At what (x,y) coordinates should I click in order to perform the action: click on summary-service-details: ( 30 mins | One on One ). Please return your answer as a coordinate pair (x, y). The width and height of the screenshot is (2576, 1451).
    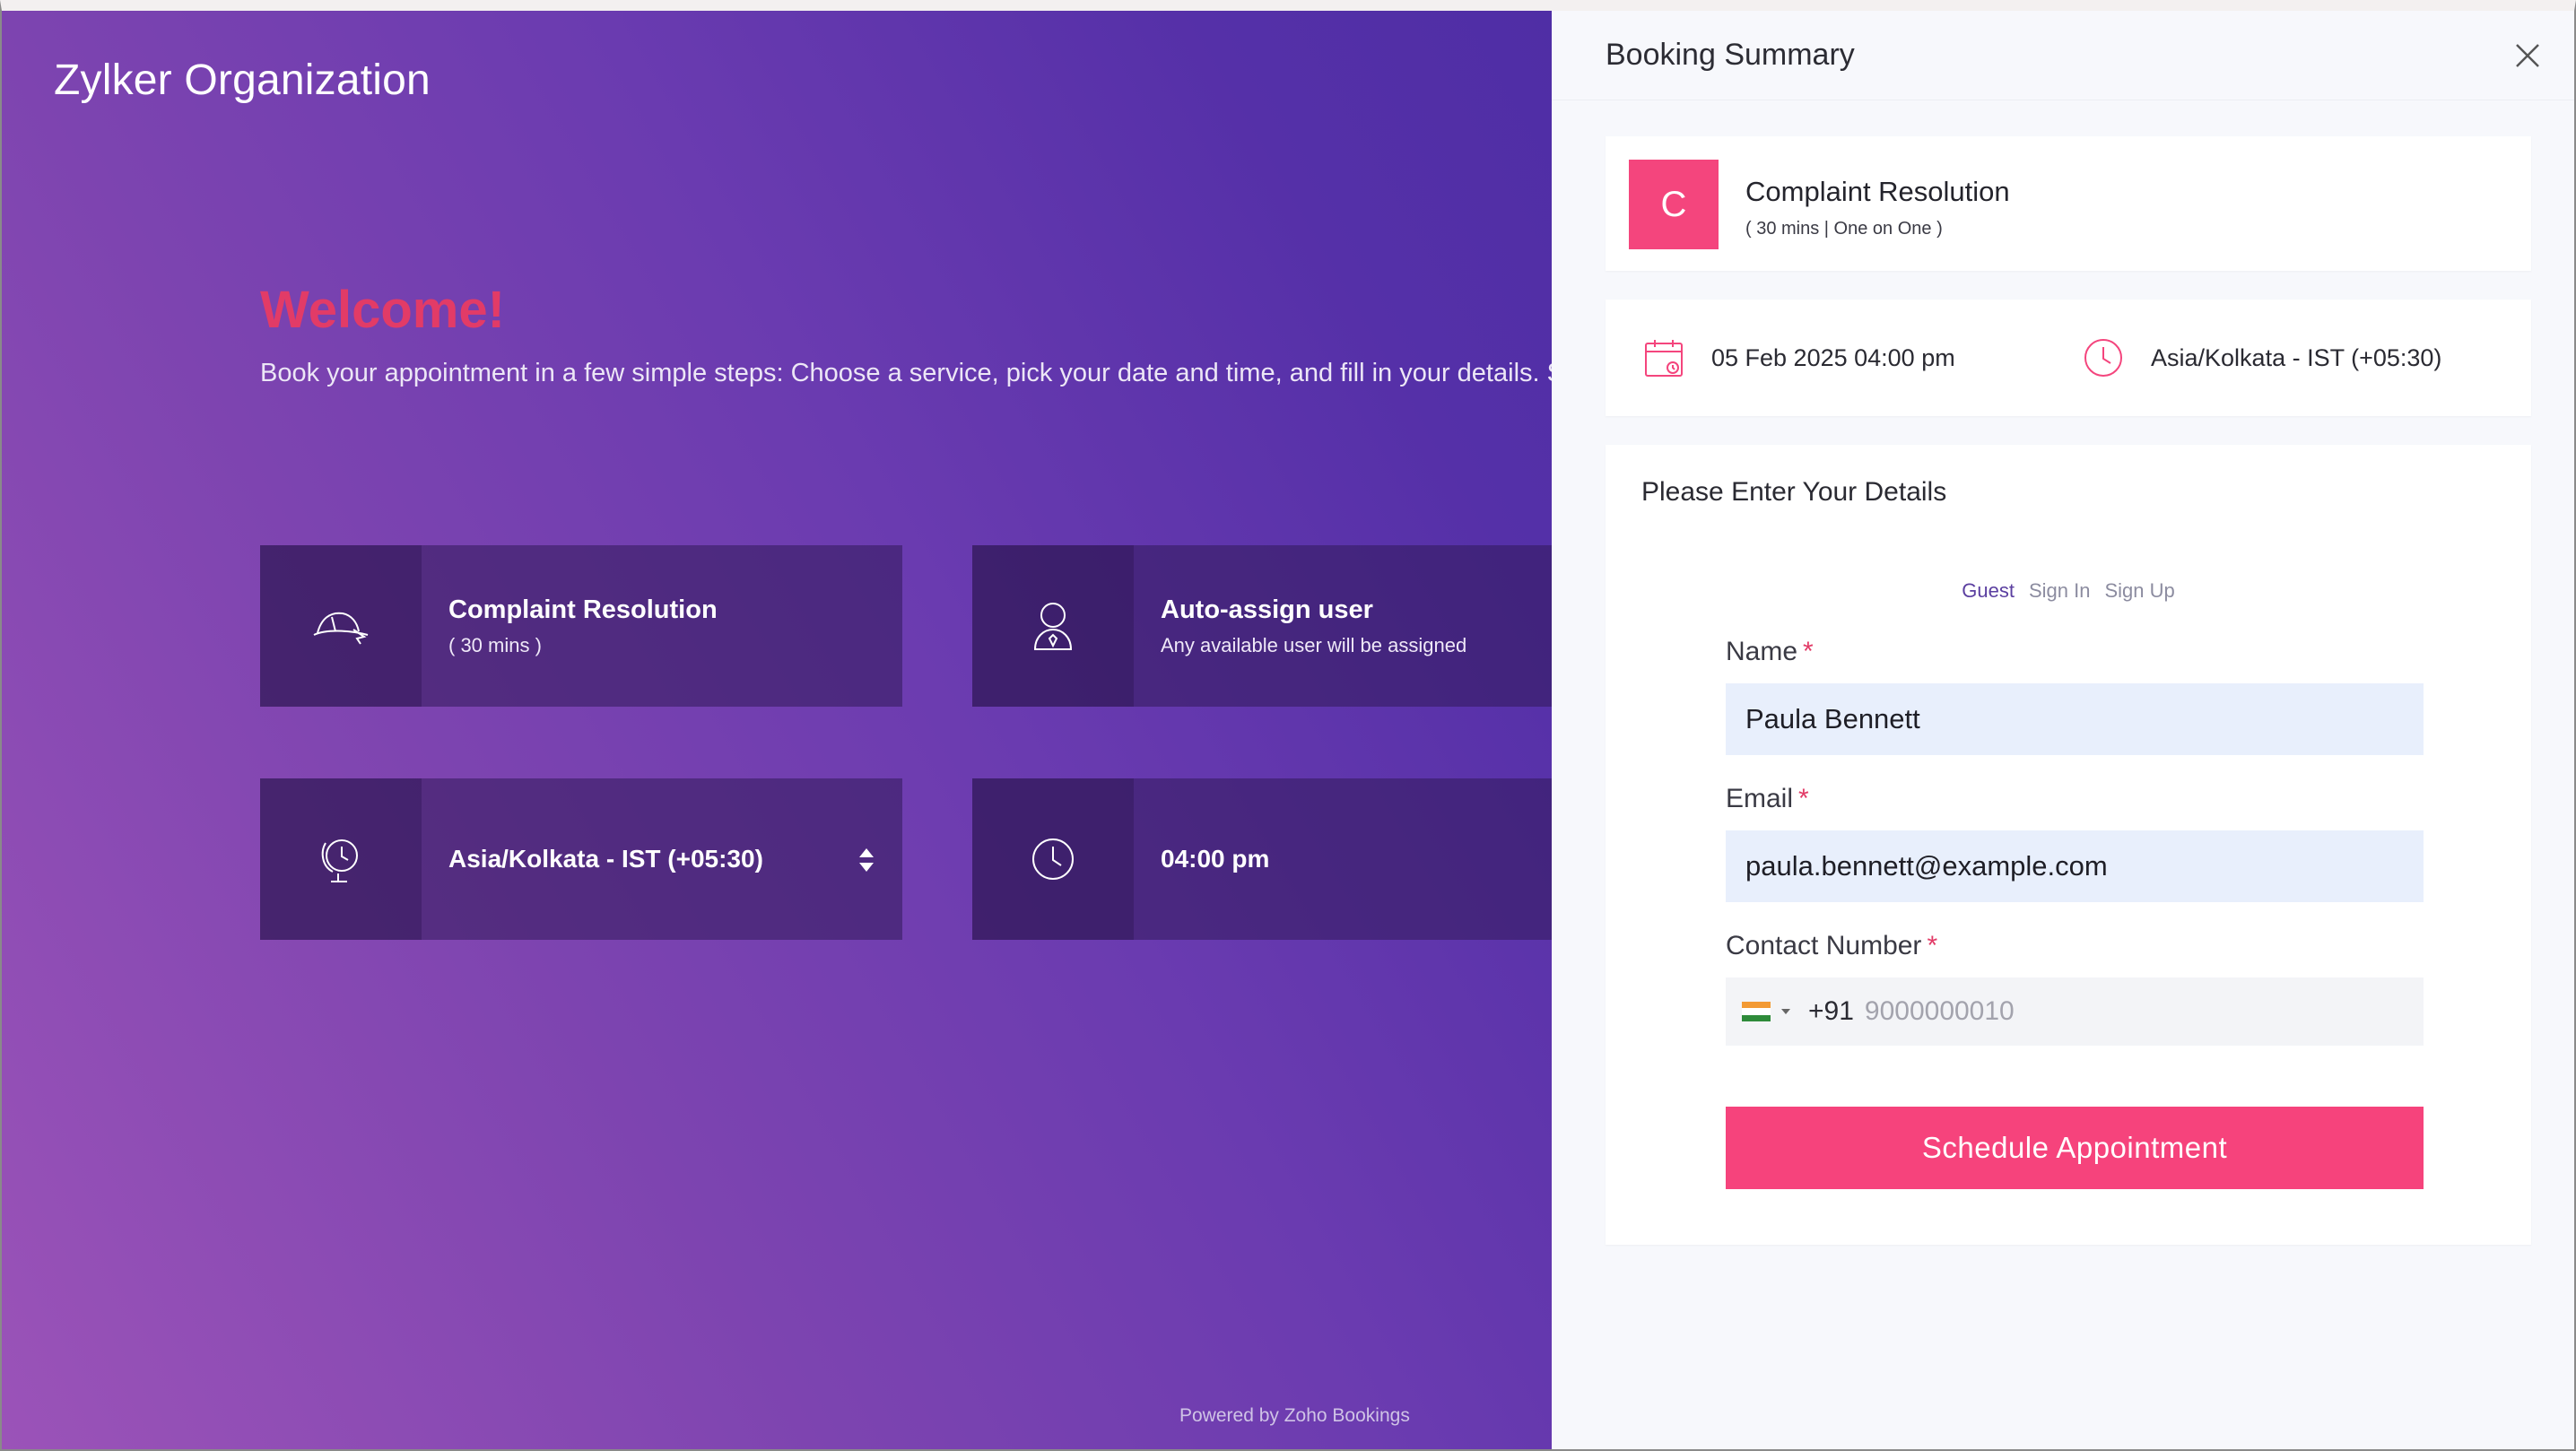
    Looking at the image, I should click on (1844, 229).